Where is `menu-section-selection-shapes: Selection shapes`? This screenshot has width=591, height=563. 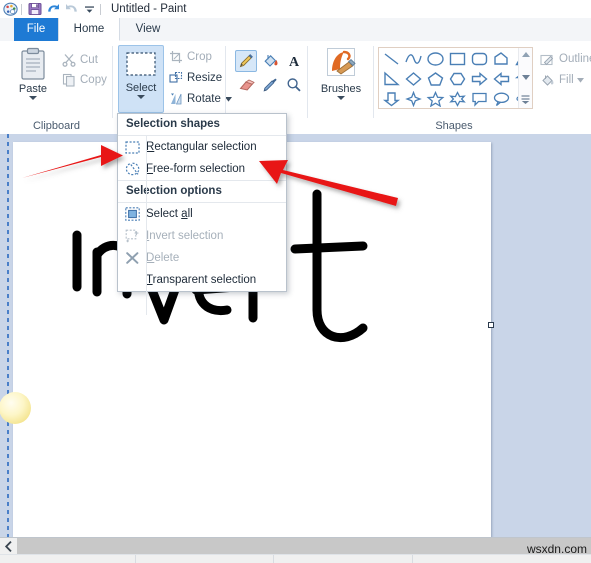 menu-section-selection-shapes: Selection shapes is located at coordinates (202, 125).